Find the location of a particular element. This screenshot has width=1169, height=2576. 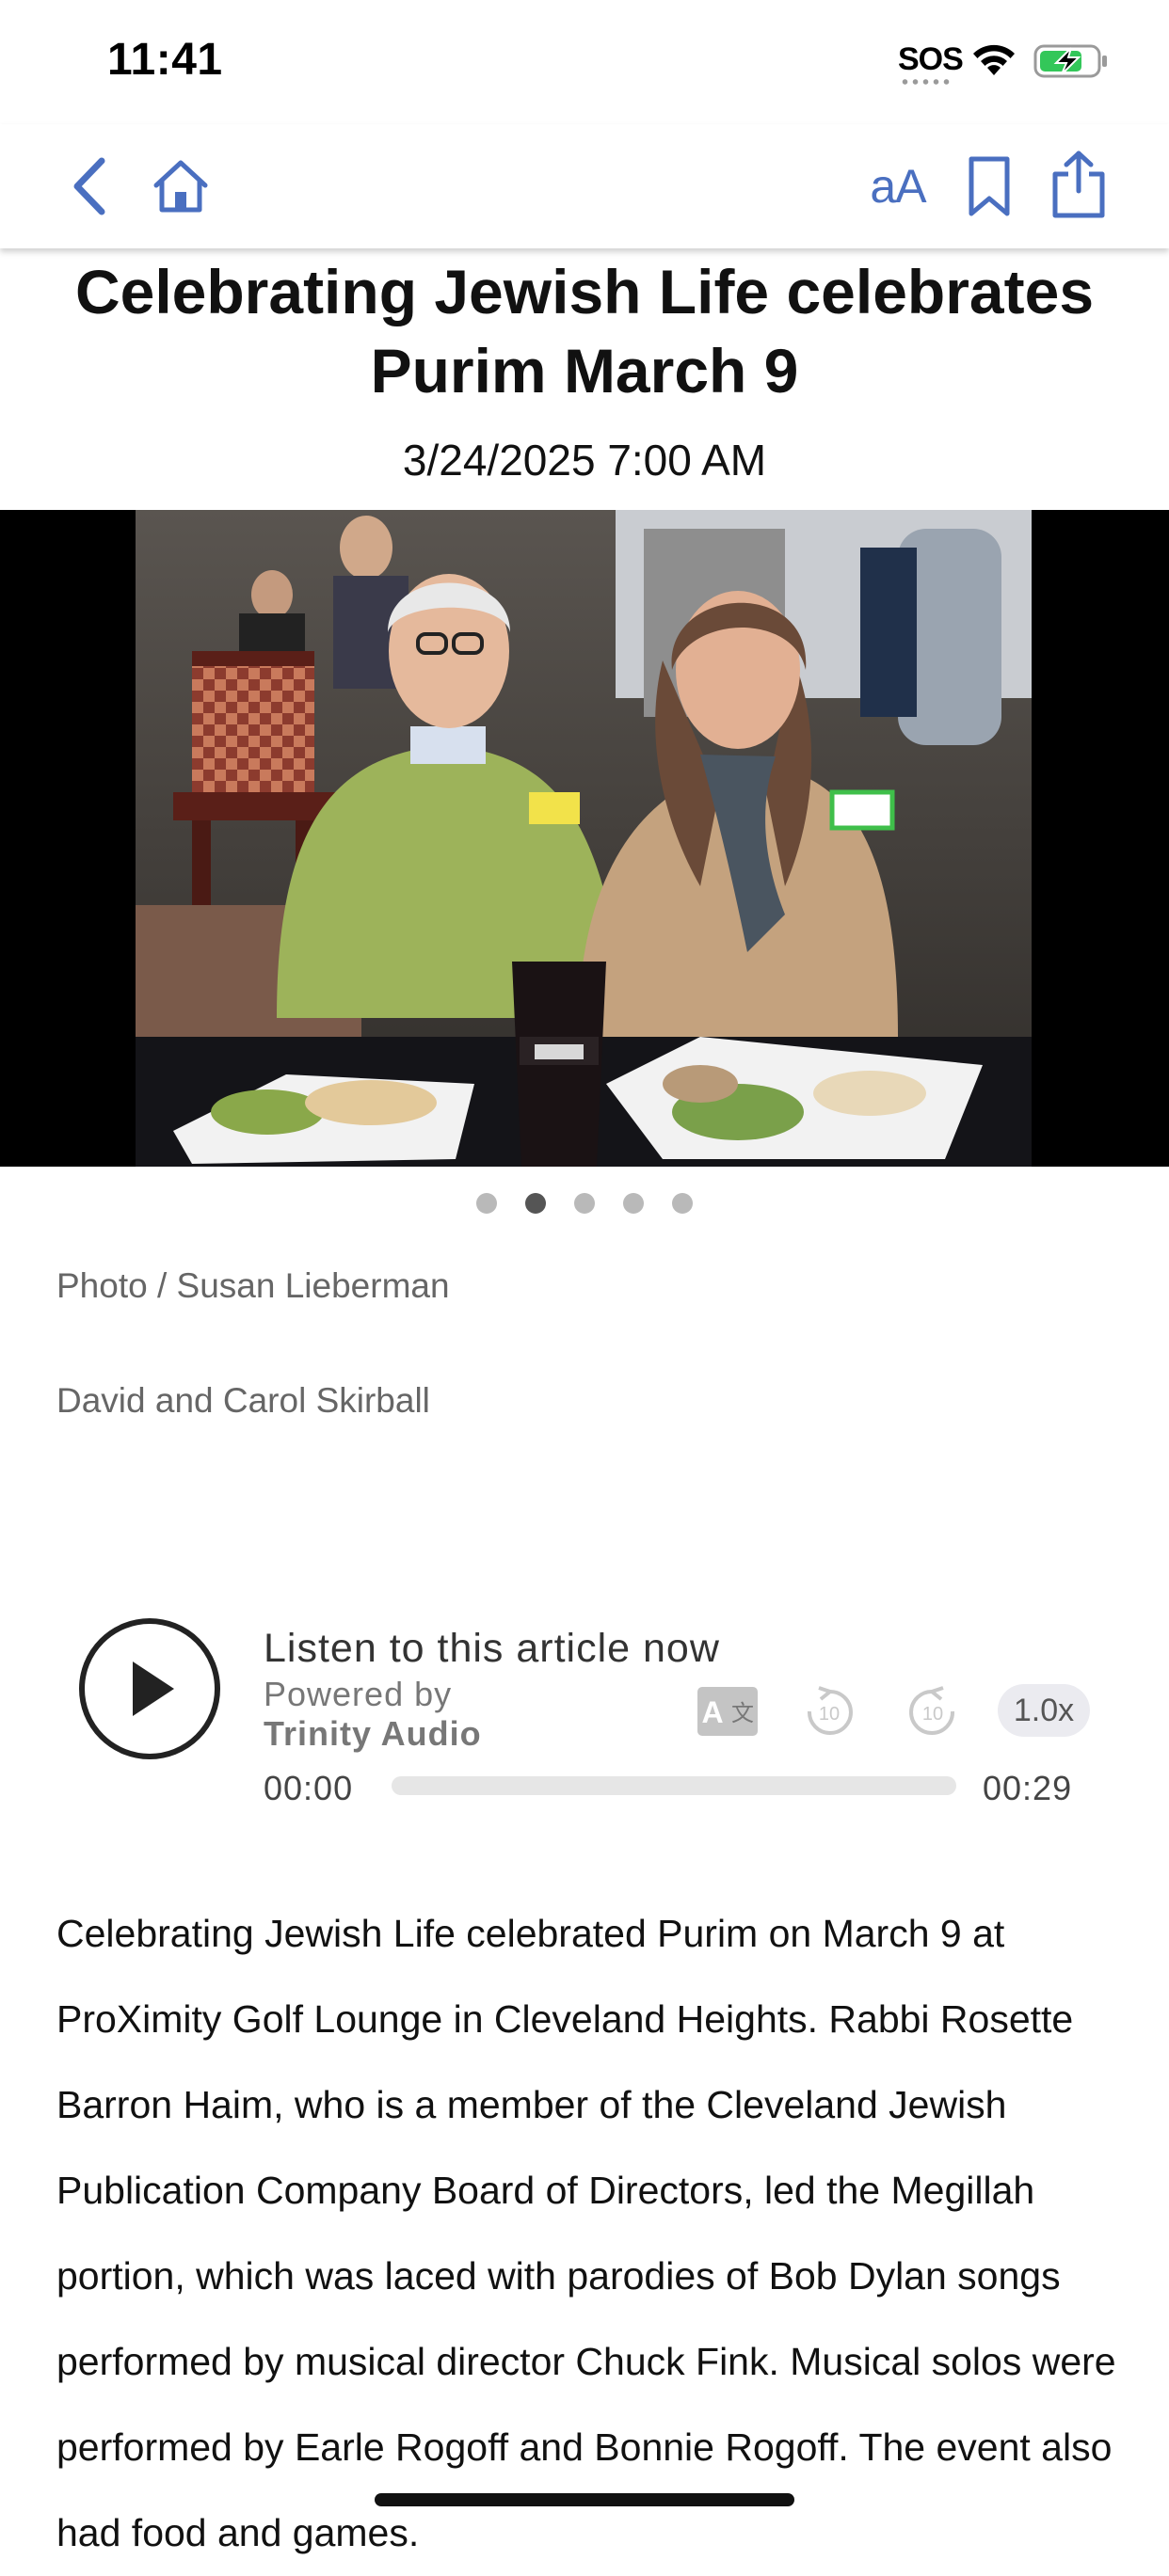

status-bar: 11:41 SOS is located at coordinates (584, 62).